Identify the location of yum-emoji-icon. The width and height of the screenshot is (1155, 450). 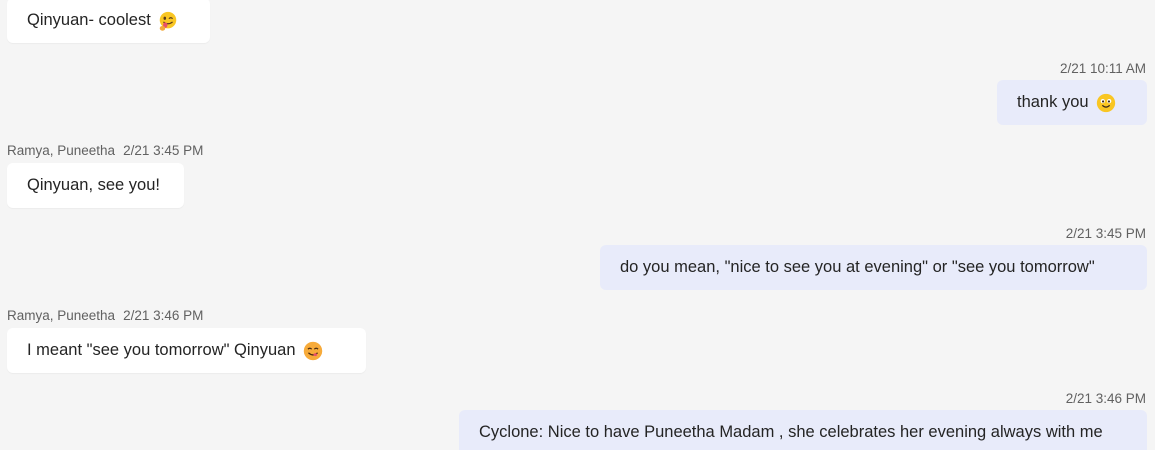
(312, 350).